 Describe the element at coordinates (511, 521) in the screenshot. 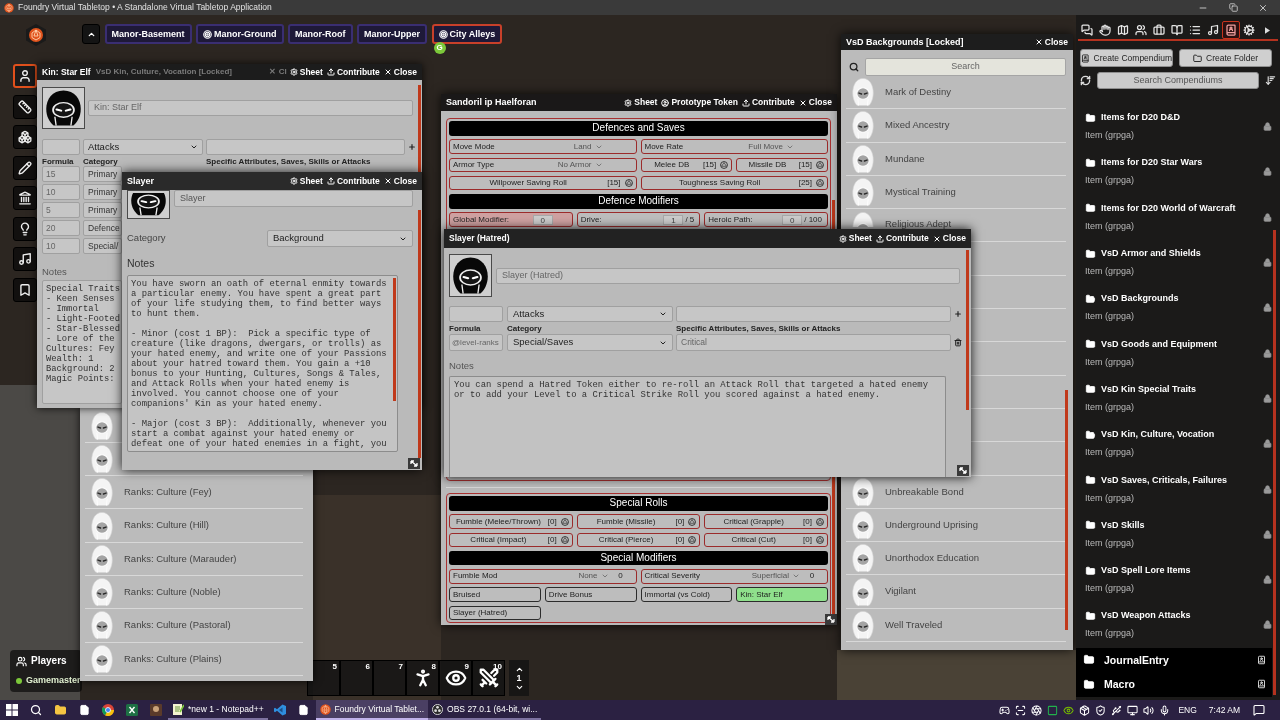

I see `roll-button: Fumble (Melee/Thrown) [0]` at that location.